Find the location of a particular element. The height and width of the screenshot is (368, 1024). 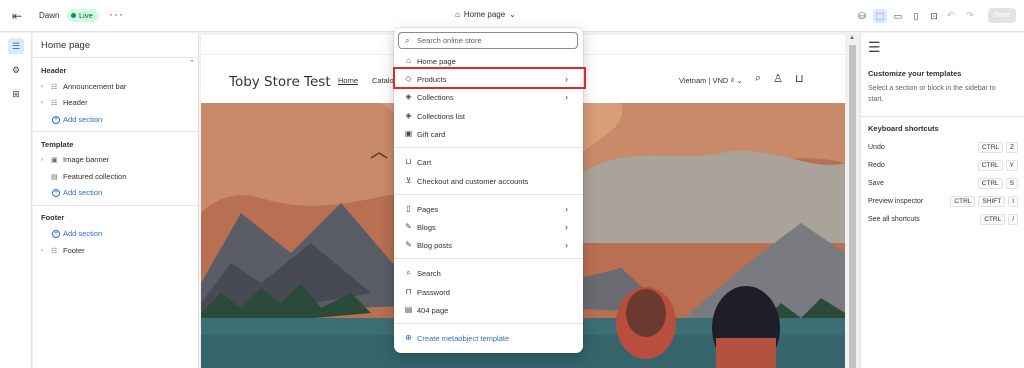

fullscreen-icon: ⊡ is located at coordinates (934, 16).